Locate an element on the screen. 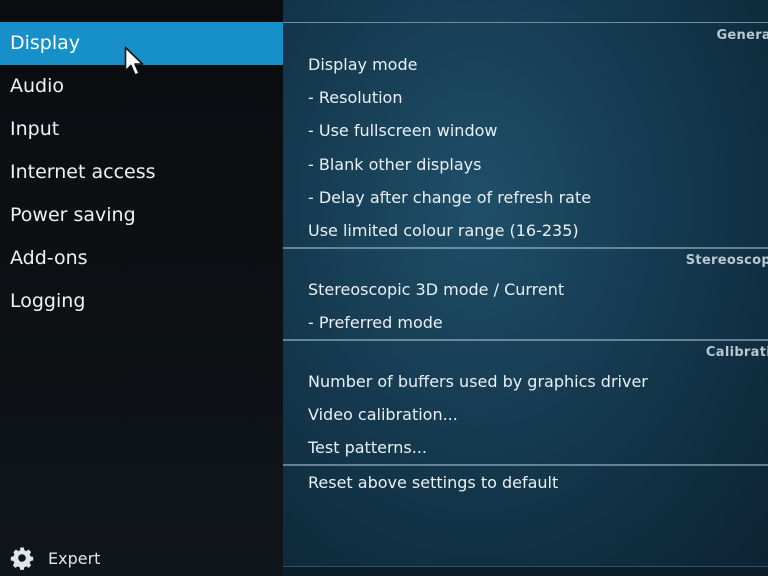  setting-stereoscopic-3d-mode: Stereoscopic 3D mode / Current is located at coordinates (436, 289).